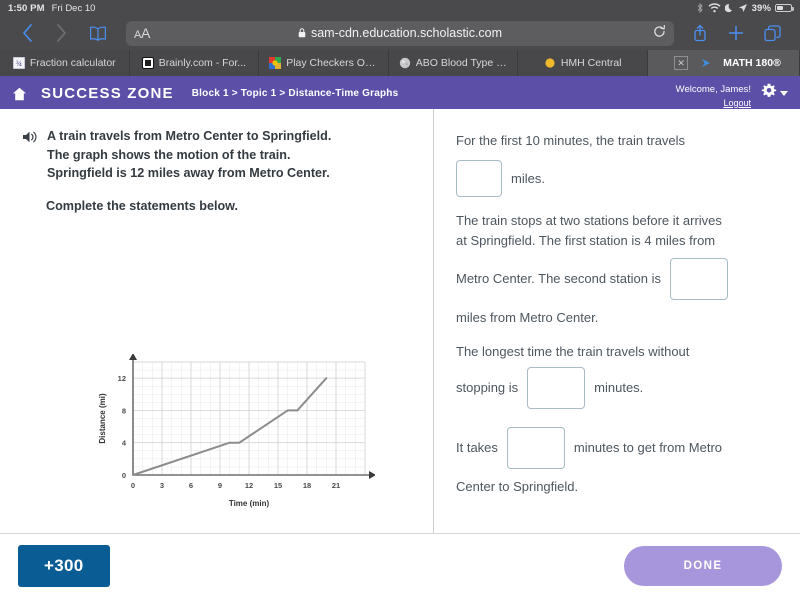 This screenshot has width=800, height=600. What do you see at coordinates (133, 356) in the screenshot?
I see `y-axis-arrow` at bounding box center [133, 356].